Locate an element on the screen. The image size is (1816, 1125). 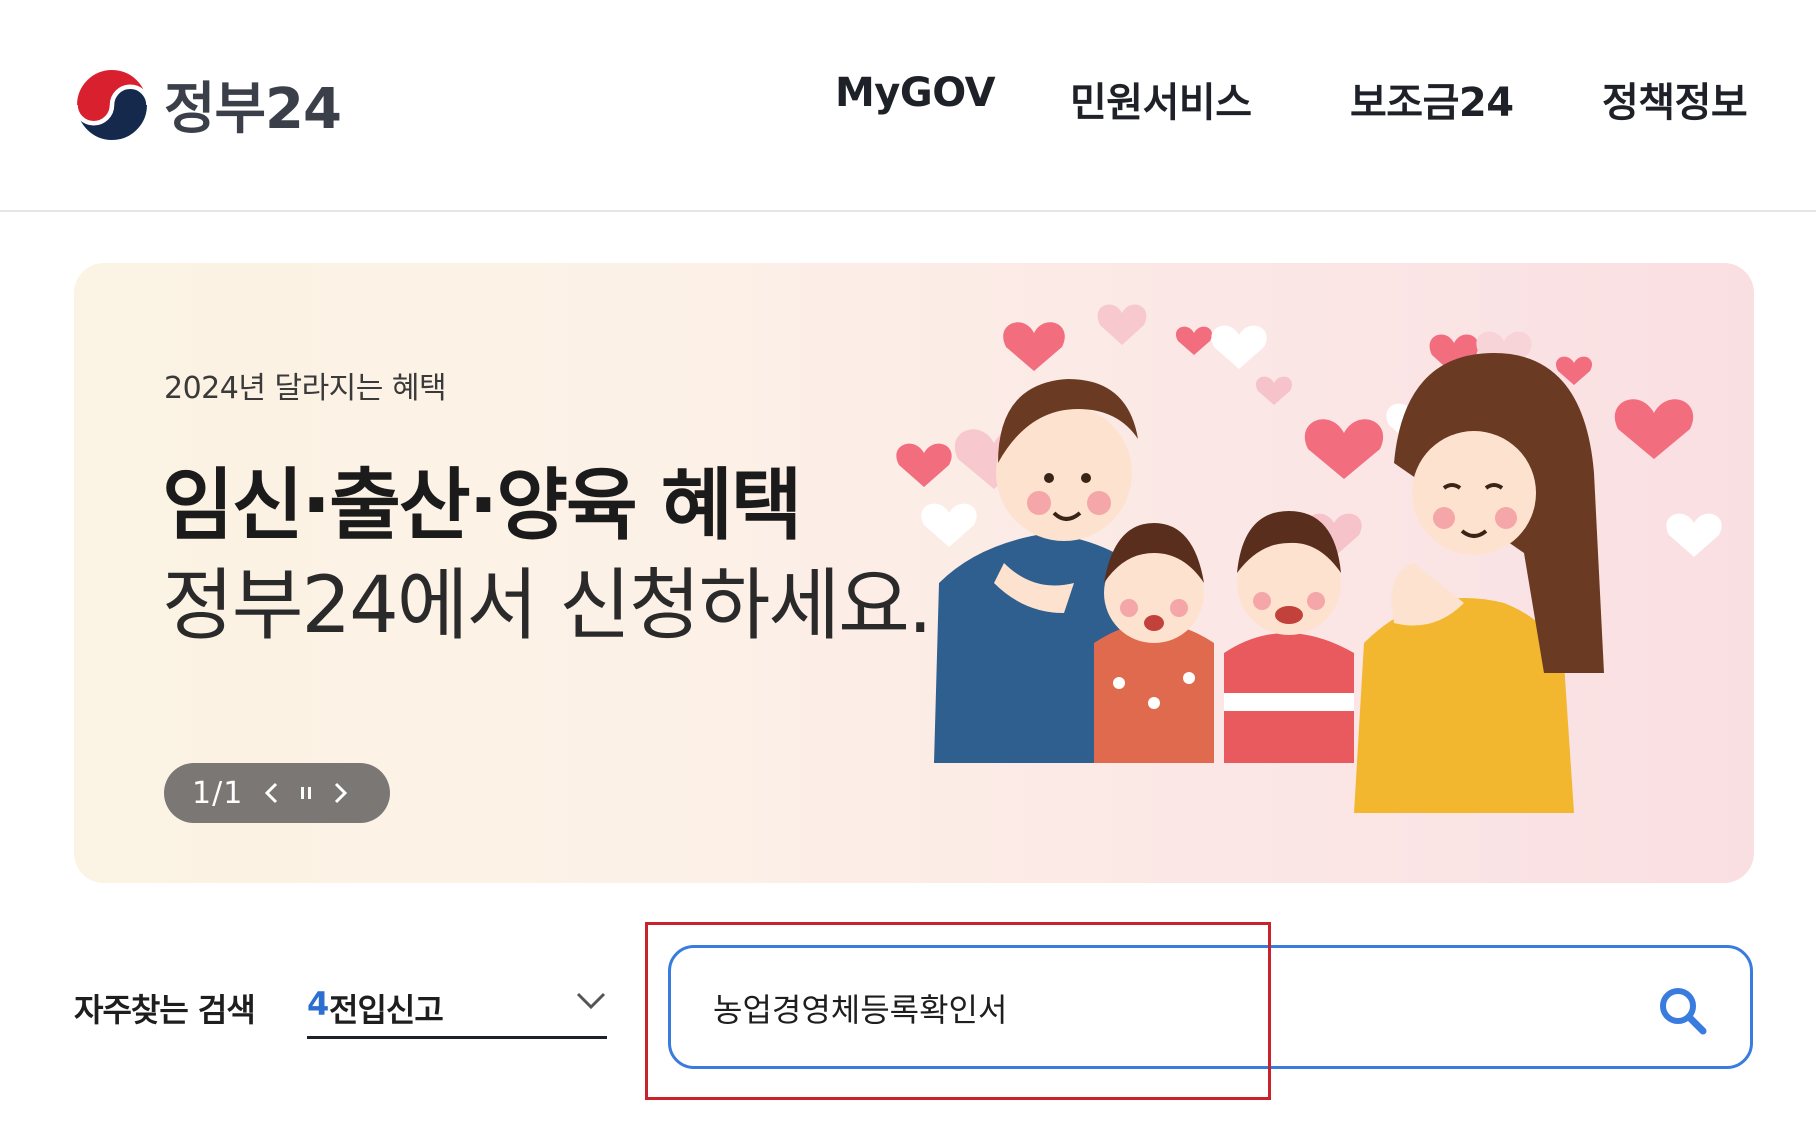
frequent-search-label: 자주찾는 검색 is located at coordinates (165, 1010).